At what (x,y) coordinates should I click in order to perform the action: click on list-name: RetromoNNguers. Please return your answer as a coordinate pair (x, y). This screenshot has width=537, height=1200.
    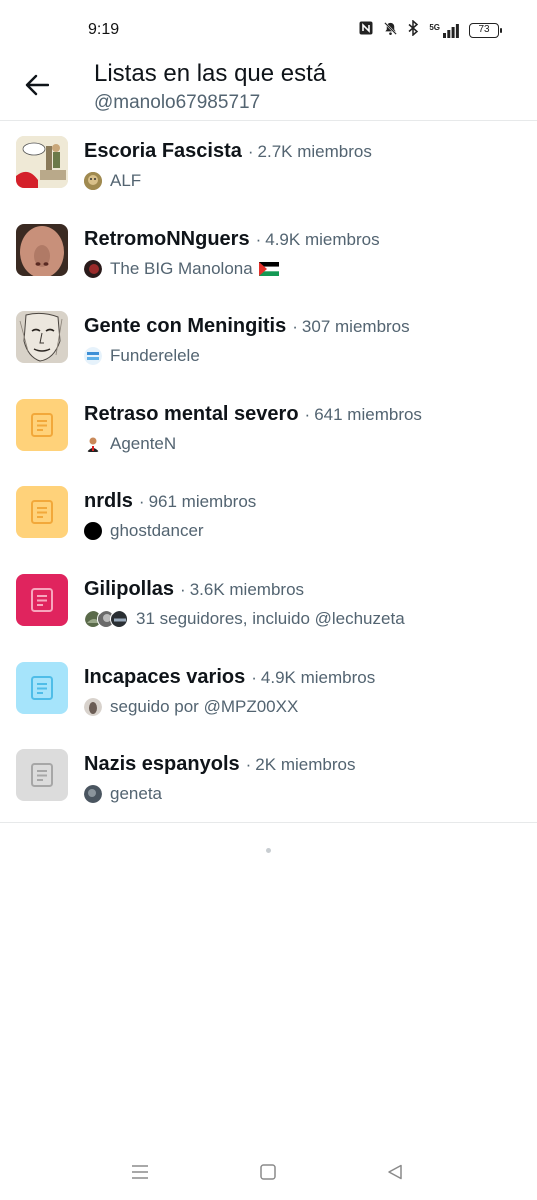
    Looking at the image, I should click on (167, 238).